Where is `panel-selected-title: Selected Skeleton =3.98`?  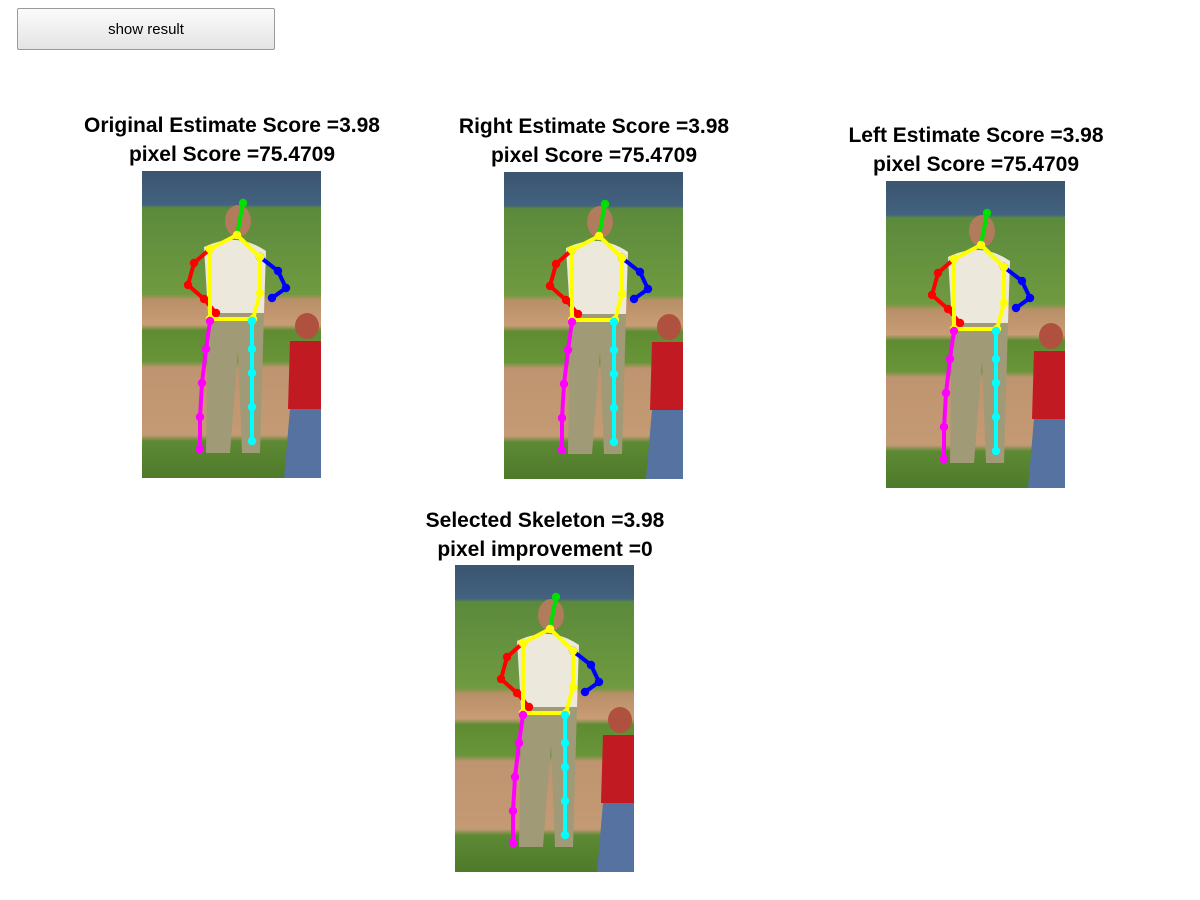 panel-selected-title: Selected Skeleton =3.98 is located at coordinates (545, 520).